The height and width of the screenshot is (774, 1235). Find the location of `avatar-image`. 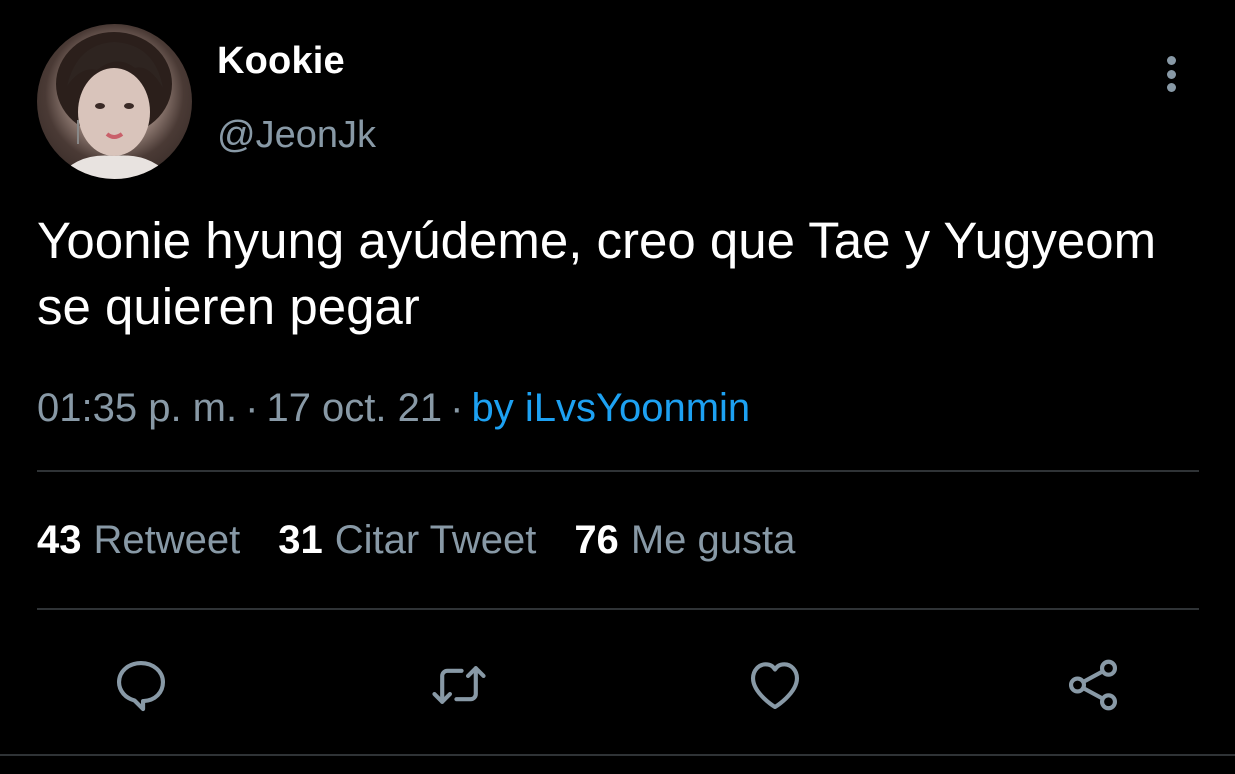

avatar-image is located at coordinates (114, 105).